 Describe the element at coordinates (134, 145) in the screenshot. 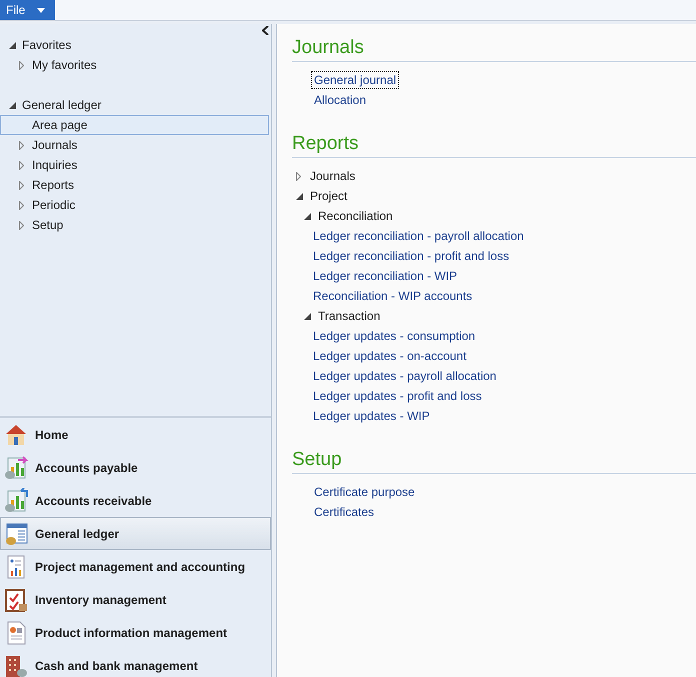

I see `nav-tree-item: Journals` at that location.